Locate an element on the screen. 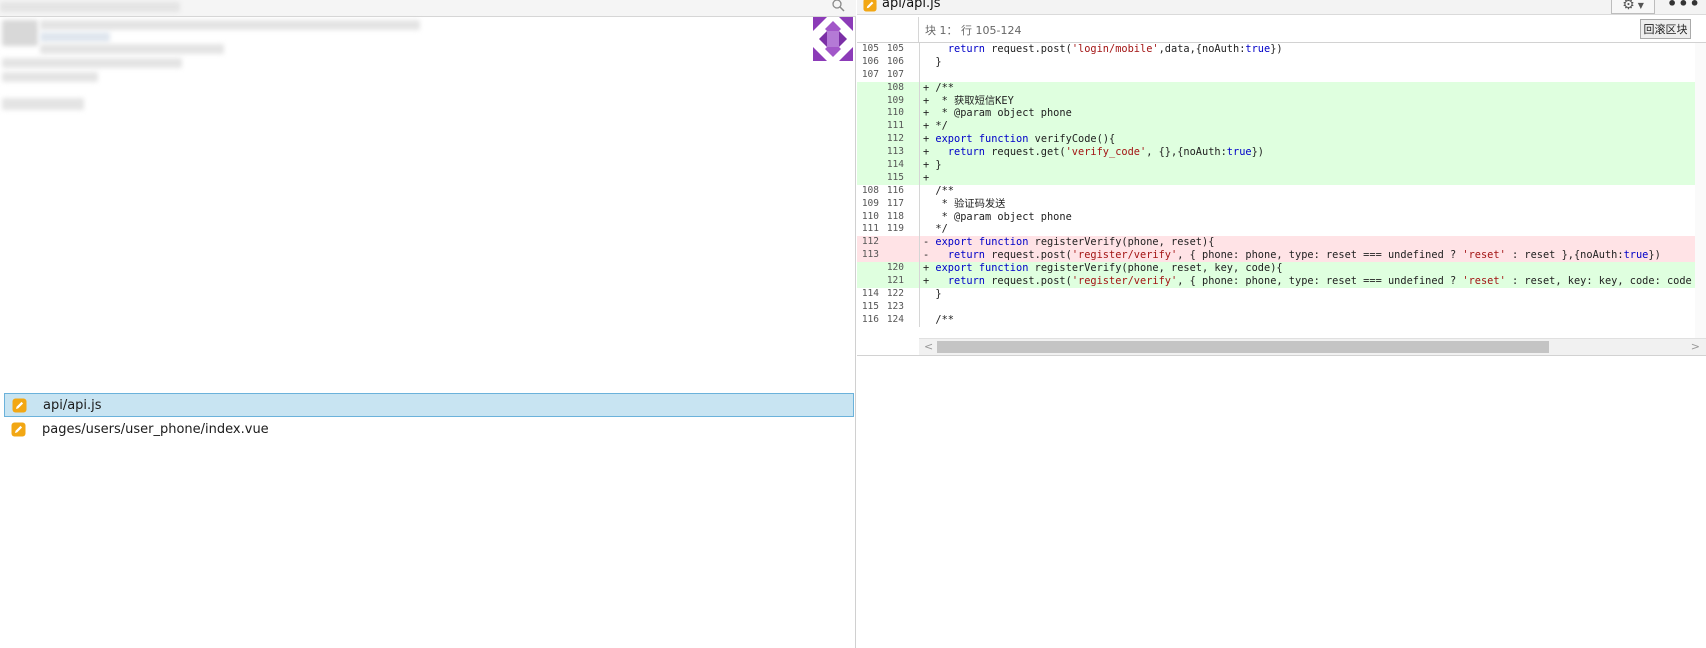 The image size is (1706, 648). new-line-number: 124 is located at coordinates (895, 319).